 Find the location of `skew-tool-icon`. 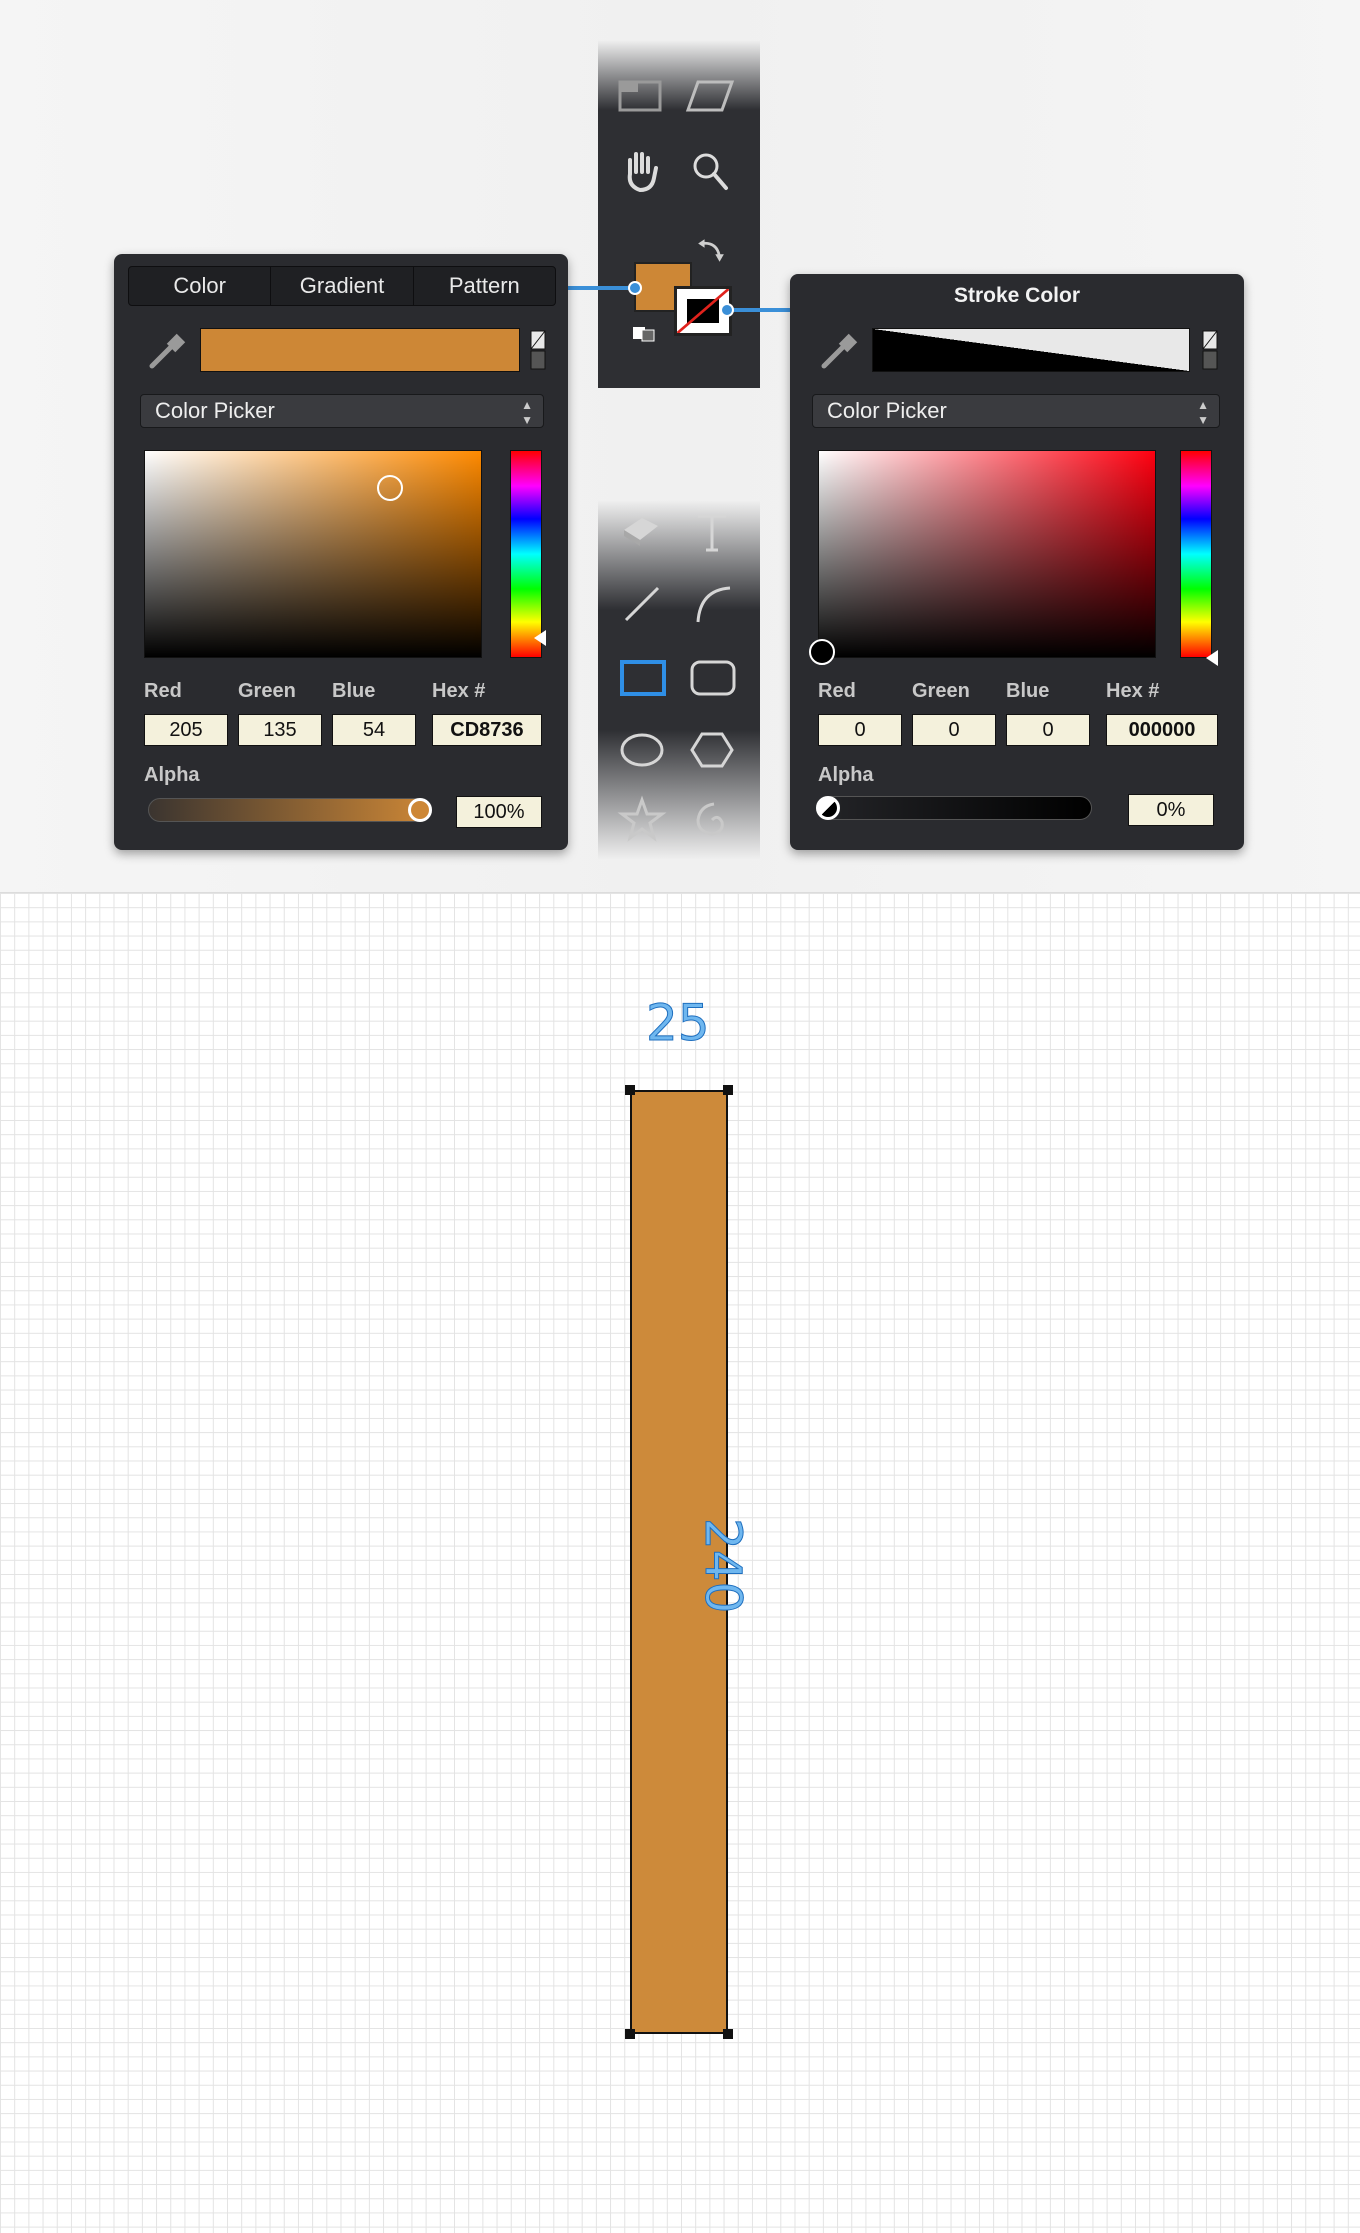

skew-tool-icon is located at coordinates (710, 98).